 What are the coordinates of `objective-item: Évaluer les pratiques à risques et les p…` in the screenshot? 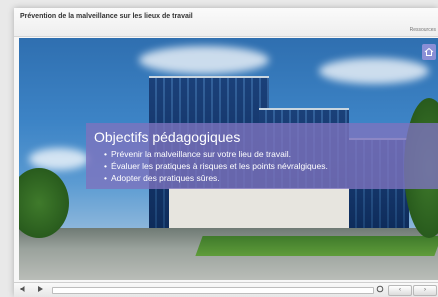 It's located at (219, 166).